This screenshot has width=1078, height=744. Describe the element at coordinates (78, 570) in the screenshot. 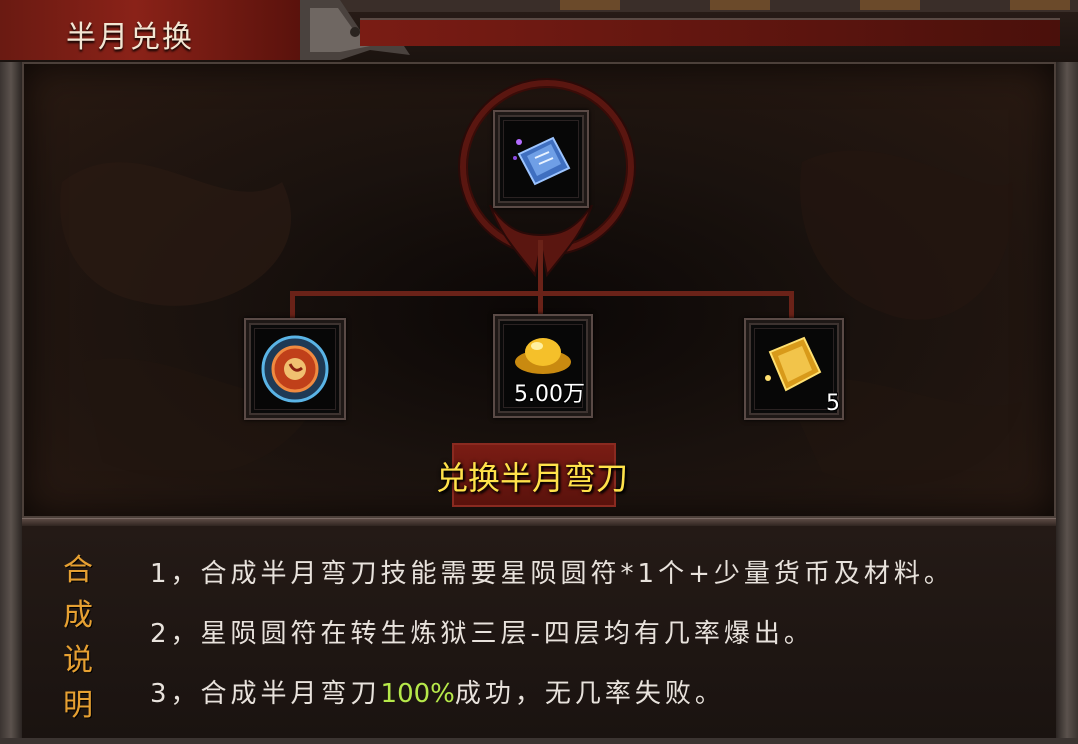

I see `instructions-label-char: 合` at that location.